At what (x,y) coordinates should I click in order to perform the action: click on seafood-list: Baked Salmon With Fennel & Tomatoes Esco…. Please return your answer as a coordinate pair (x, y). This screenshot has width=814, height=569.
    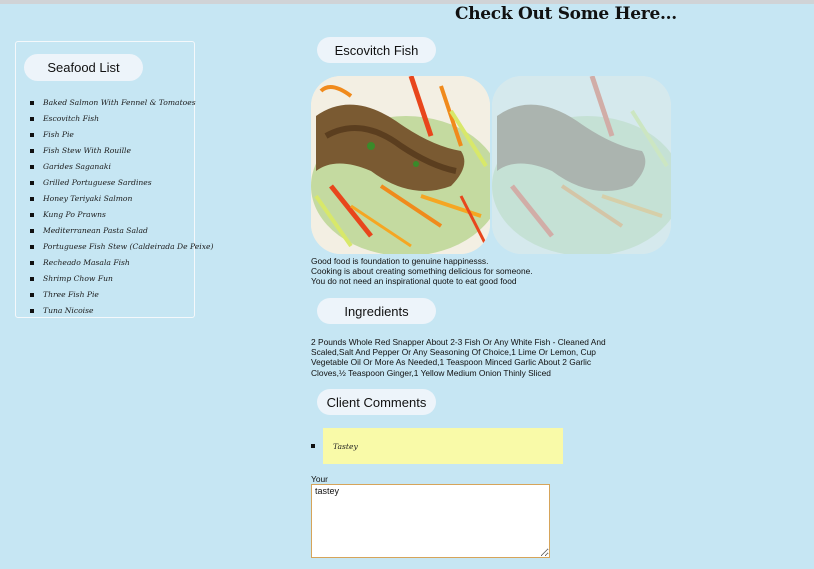
    Looking at the image, I should click on (121, 207).